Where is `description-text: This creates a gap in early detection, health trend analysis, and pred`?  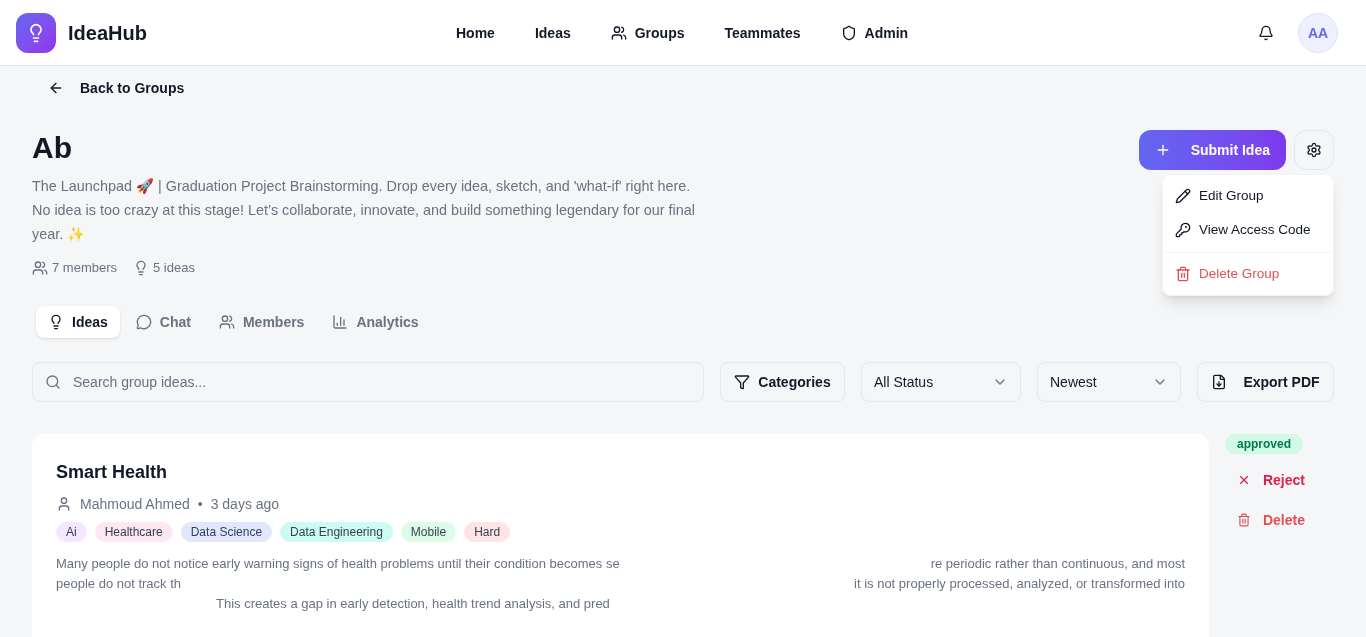 description-text: This creates a gap in early detection, health trend analysis, and pred is located at coordinates (413, 603).